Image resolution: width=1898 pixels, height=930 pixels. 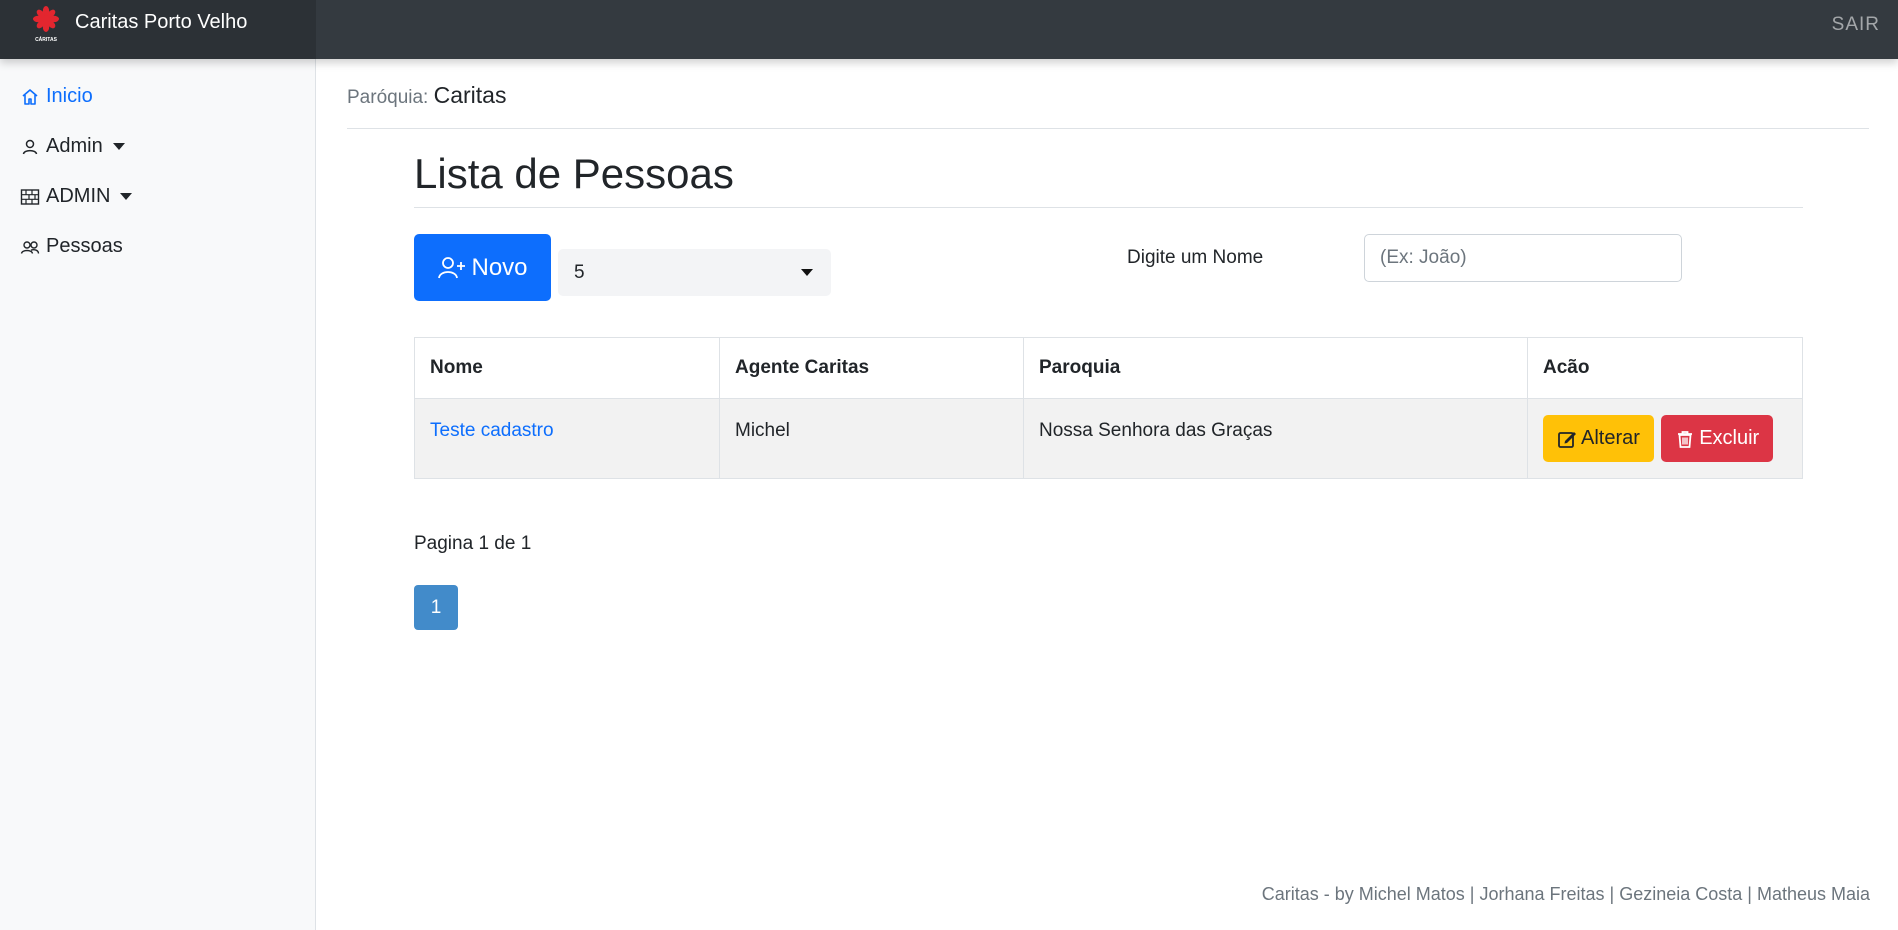 What do you see at coordinates (579, 272) in the screenshot?
I see `page-size-value: 5` at bounding box center [579, 272].